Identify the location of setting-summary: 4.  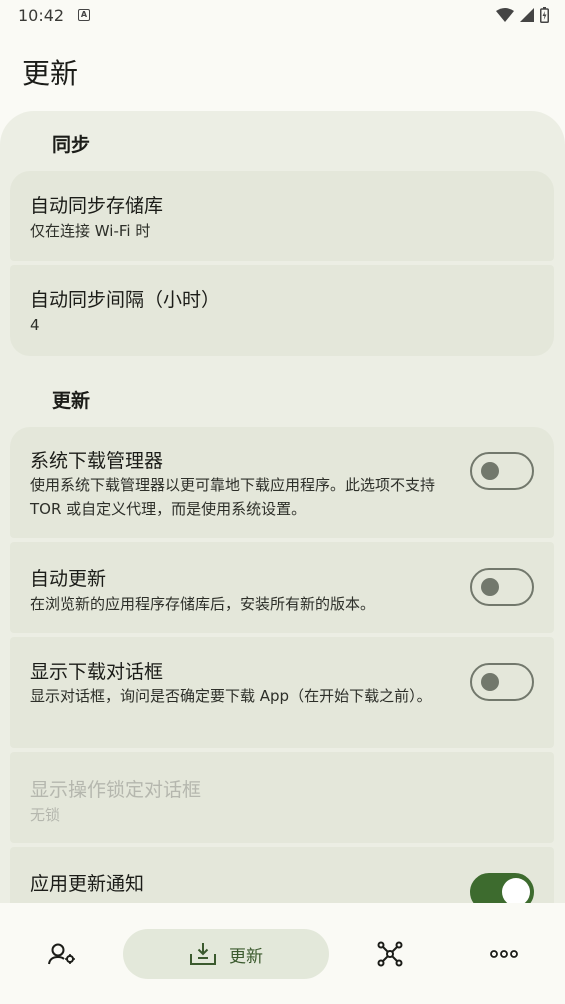
(35, 325).